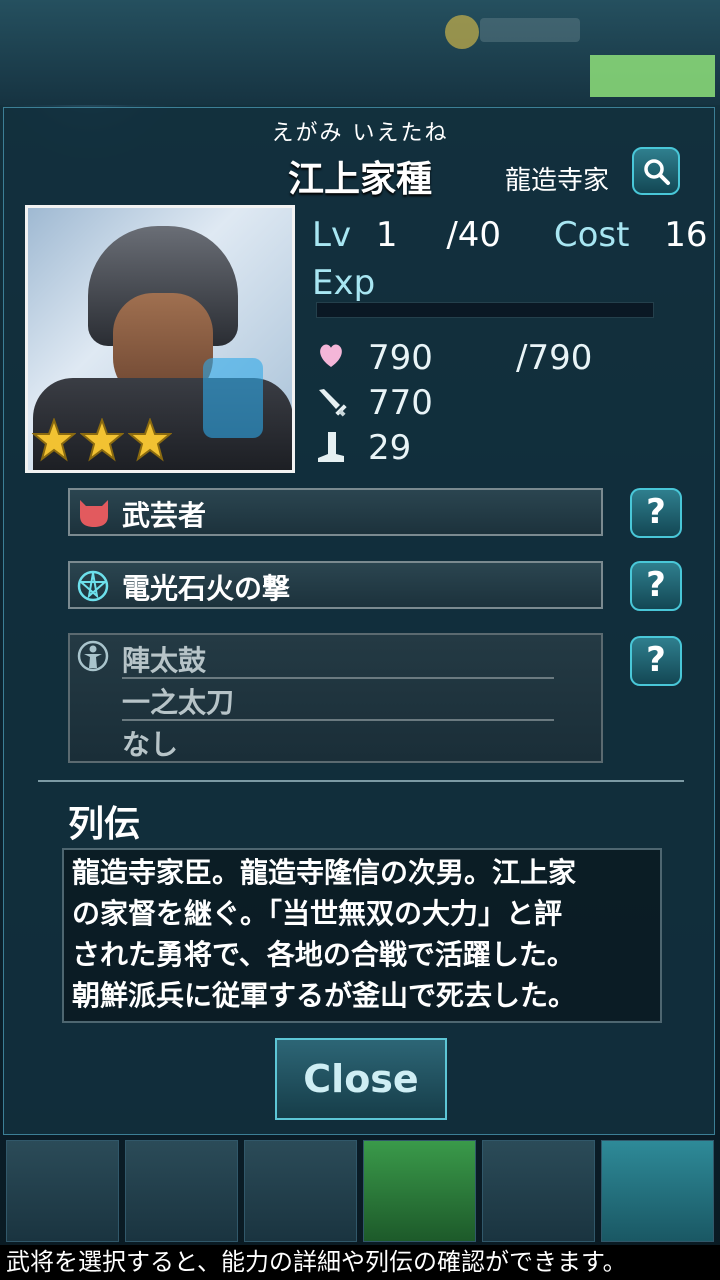 The height and width of the screenshot is (1280, 720). I want to click on hint-bar: 武将を選択すると、能力の詳細や列伝の確認ができます。, so click(360, 1262).